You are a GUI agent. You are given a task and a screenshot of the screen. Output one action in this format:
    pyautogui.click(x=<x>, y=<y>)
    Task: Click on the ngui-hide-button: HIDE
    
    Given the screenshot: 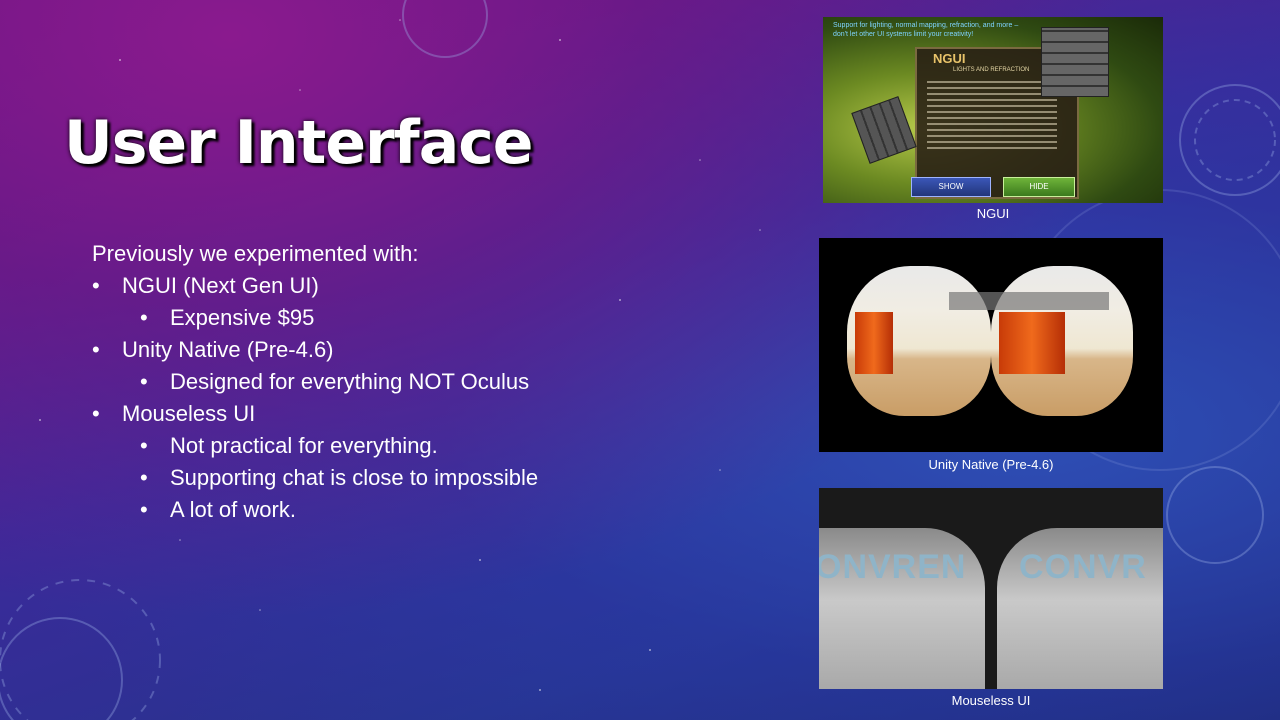 What is the action you would take?
    pyautogui.click(x=1039, y=187)
    